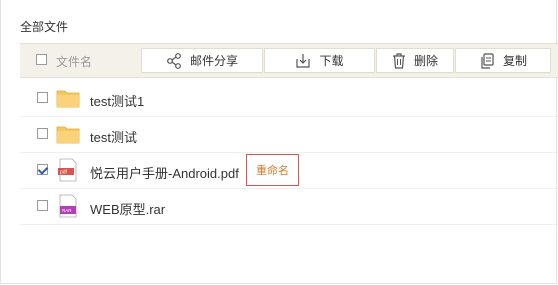  I want to click on file-row: RAR WEB原型.rar, so click(289, 206).